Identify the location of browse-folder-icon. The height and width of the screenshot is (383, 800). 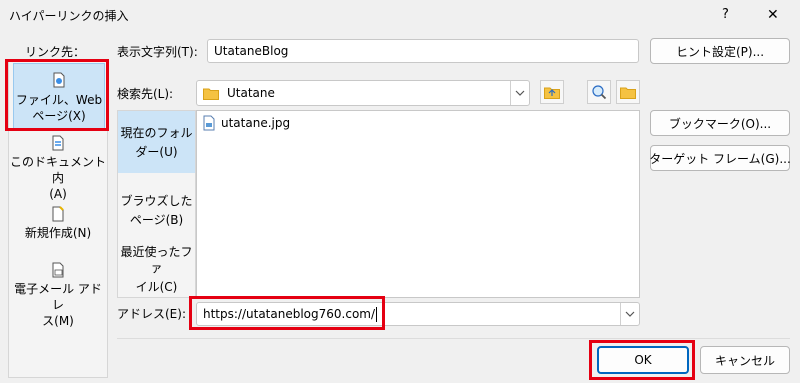
(628, 93).